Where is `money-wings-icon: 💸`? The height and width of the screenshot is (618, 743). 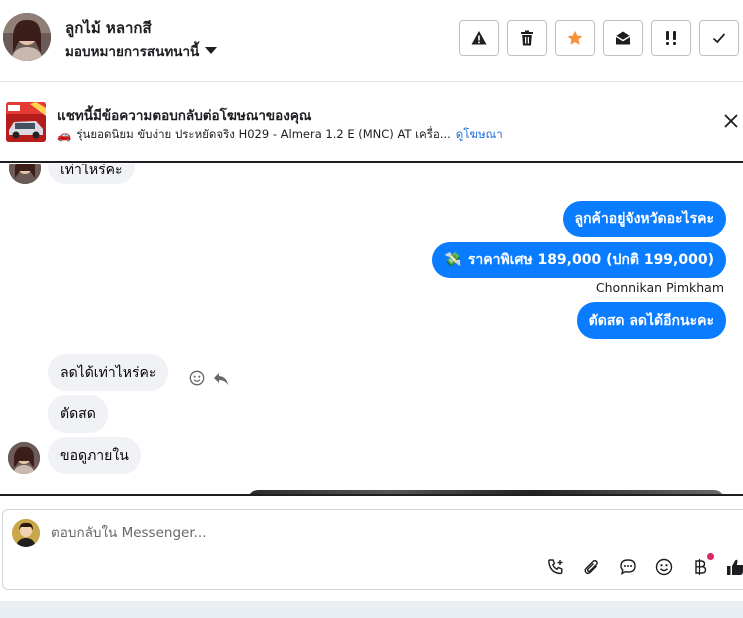
money-wings-icon: 💸 is located at coordinates (453, 260).